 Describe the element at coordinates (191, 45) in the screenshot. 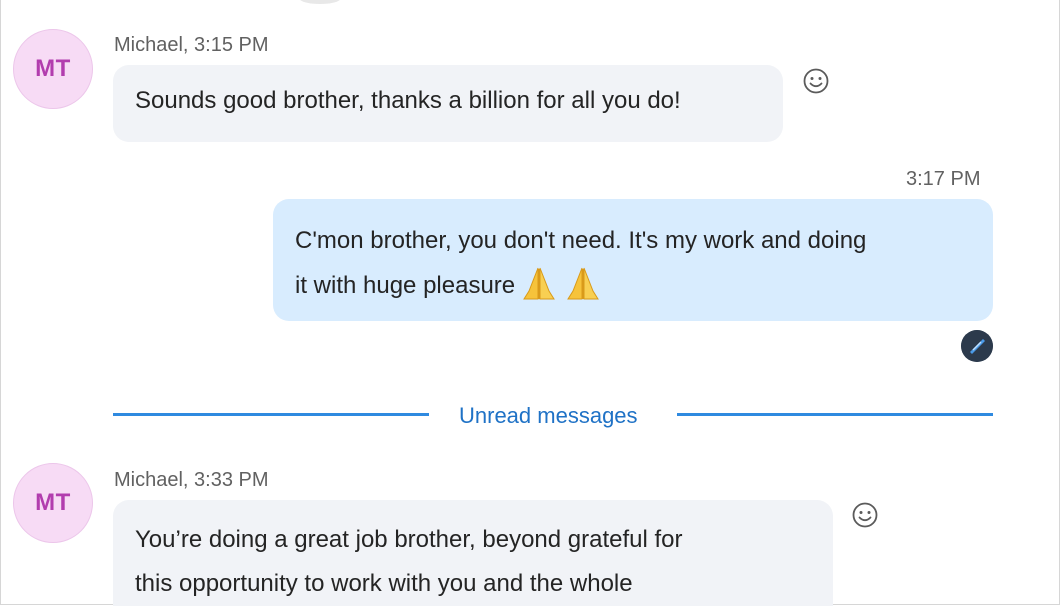

I see `message-sender-time: Michael, 3:15 PM` at that location.